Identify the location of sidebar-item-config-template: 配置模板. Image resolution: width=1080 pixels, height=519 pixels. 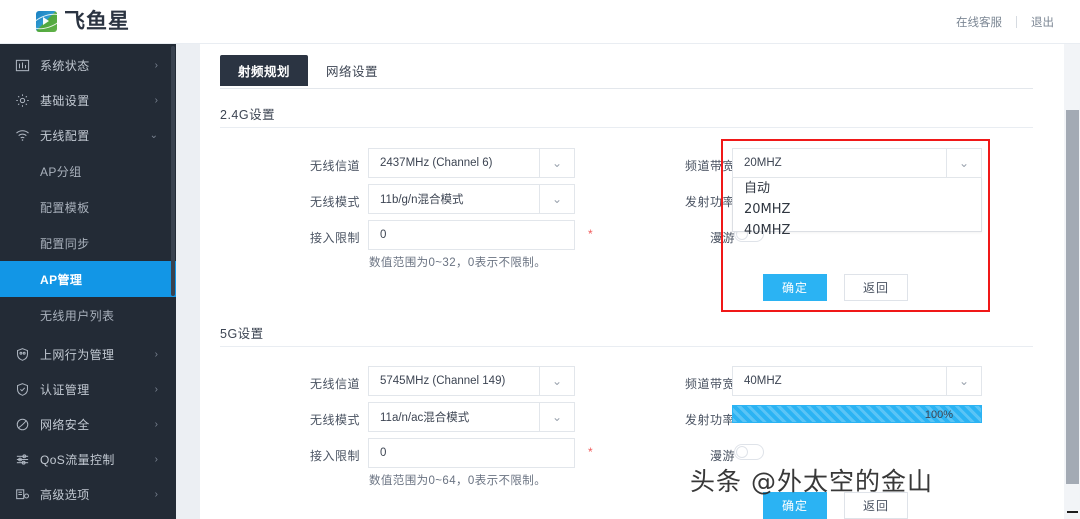
(88, 207).